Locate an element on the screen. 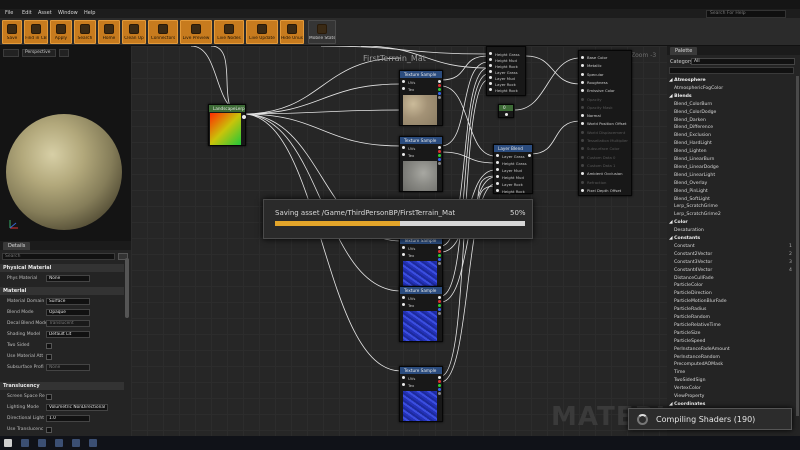  constant-node: 0 is located at coordinates (506, 111).